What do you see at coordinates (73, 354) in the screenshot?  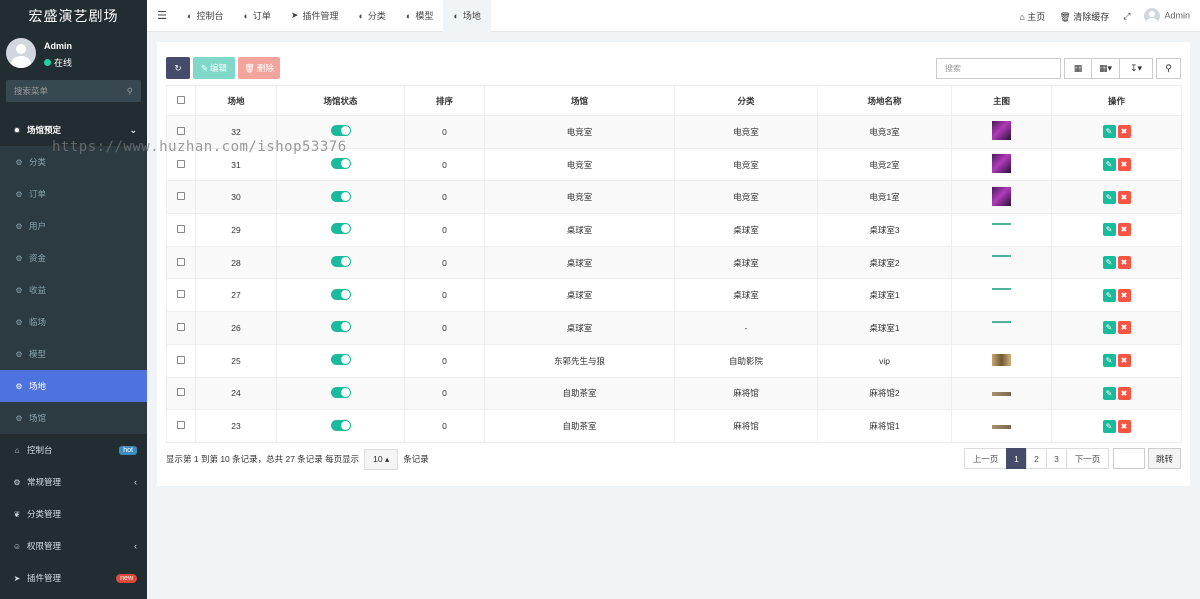 I see `sidebar-item-6: ⚙ 模型` at bounding box center [73, 354].